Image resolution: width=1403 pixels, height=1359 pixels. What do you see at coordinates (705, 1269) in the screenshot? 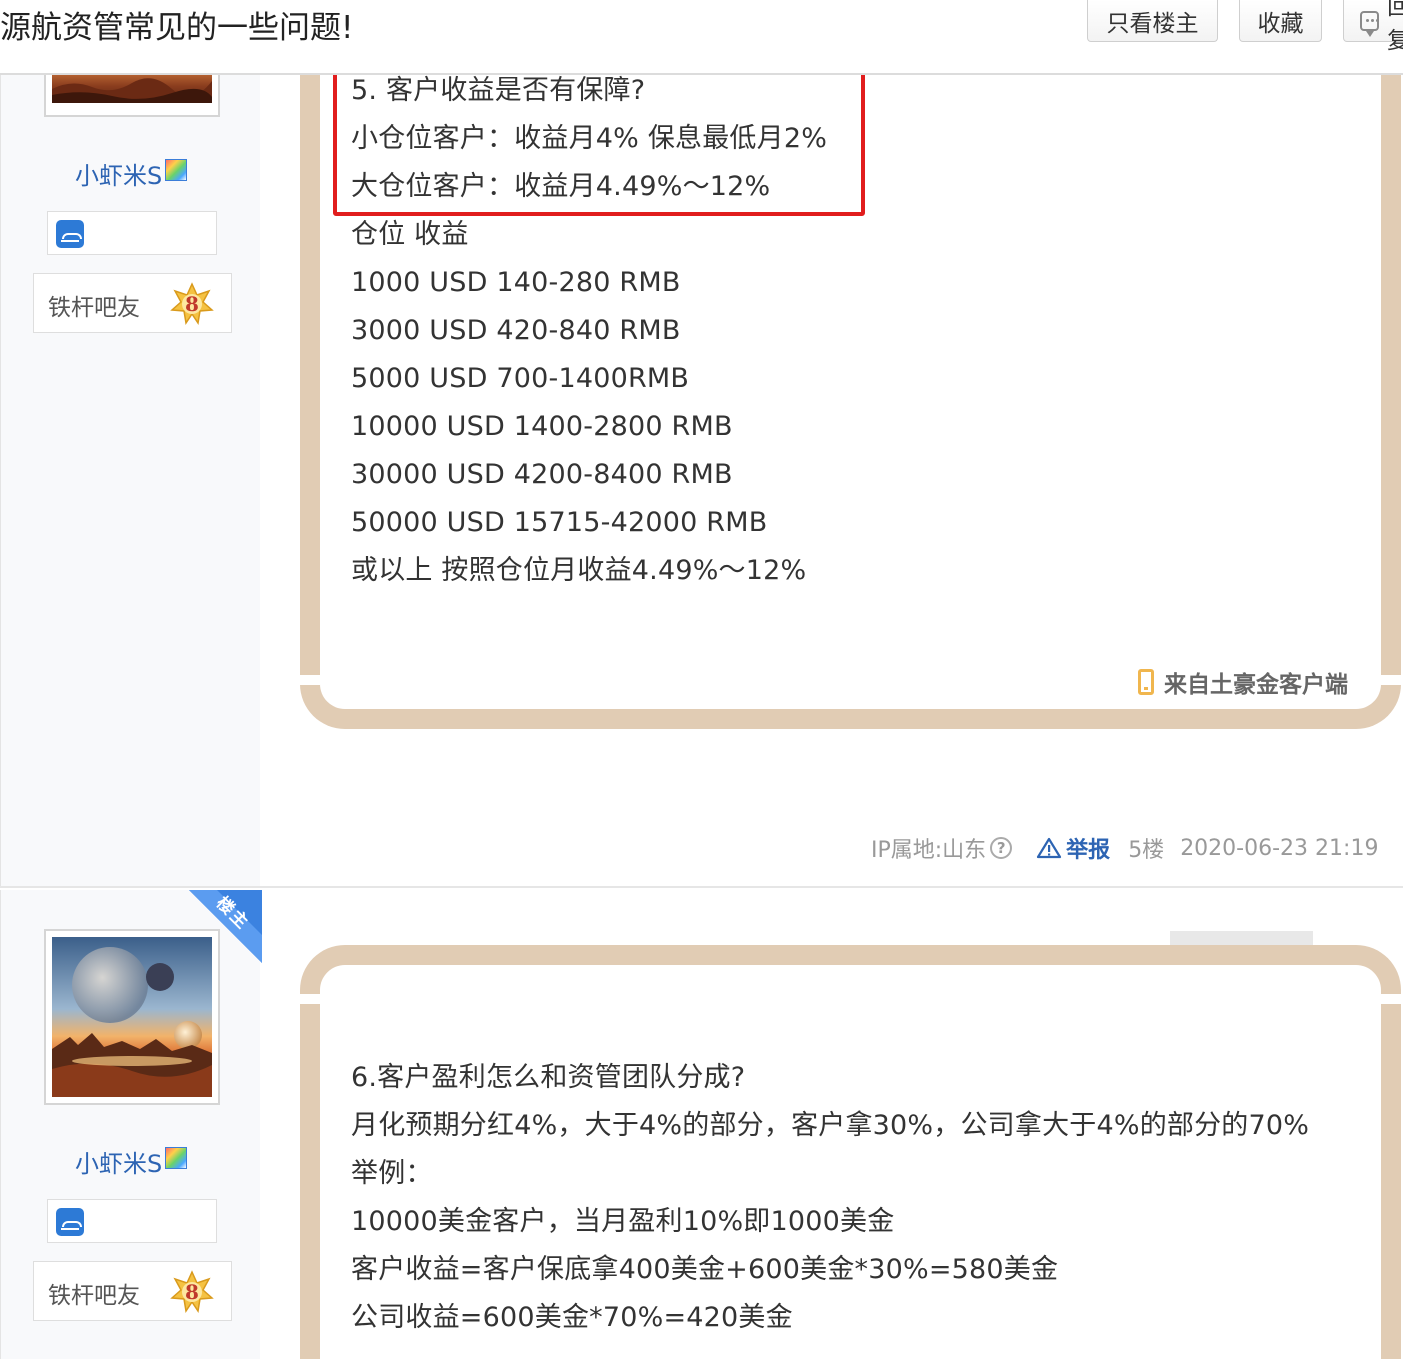
I see `content-line: 客户收益=客户保底拿400美金+600美金*30%=580美金` at bounding box center [705, 1269].